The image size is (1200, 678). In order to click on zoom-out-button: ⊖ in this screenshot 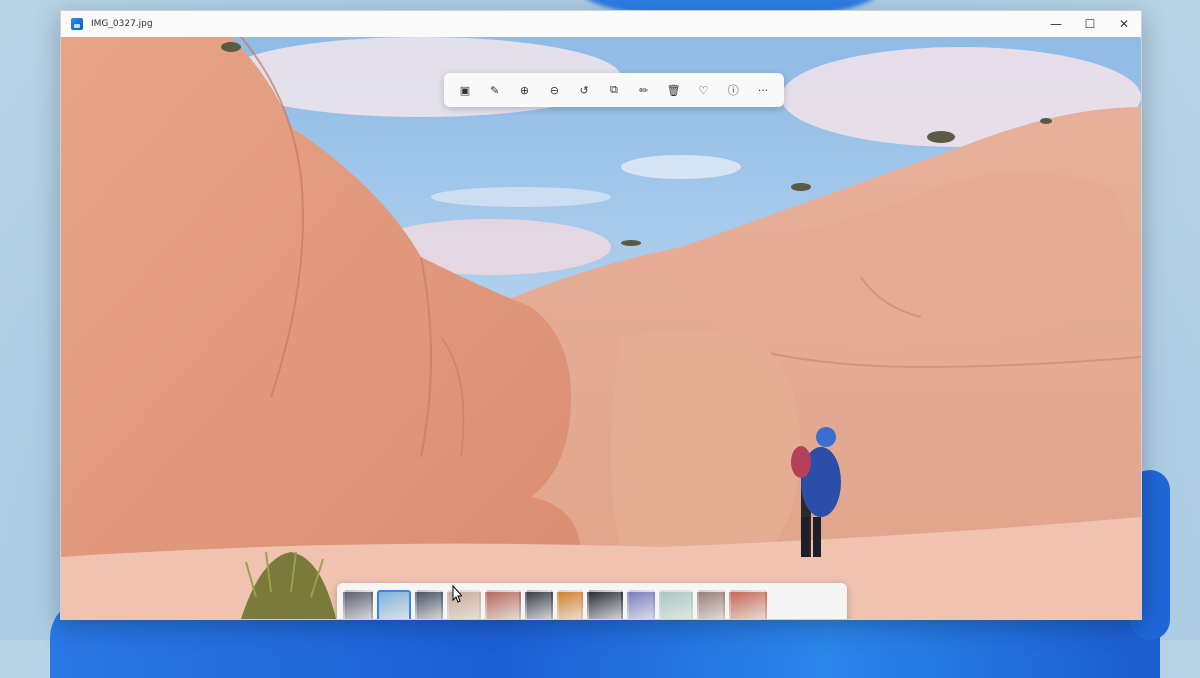, I will do `click(554, 90)`.